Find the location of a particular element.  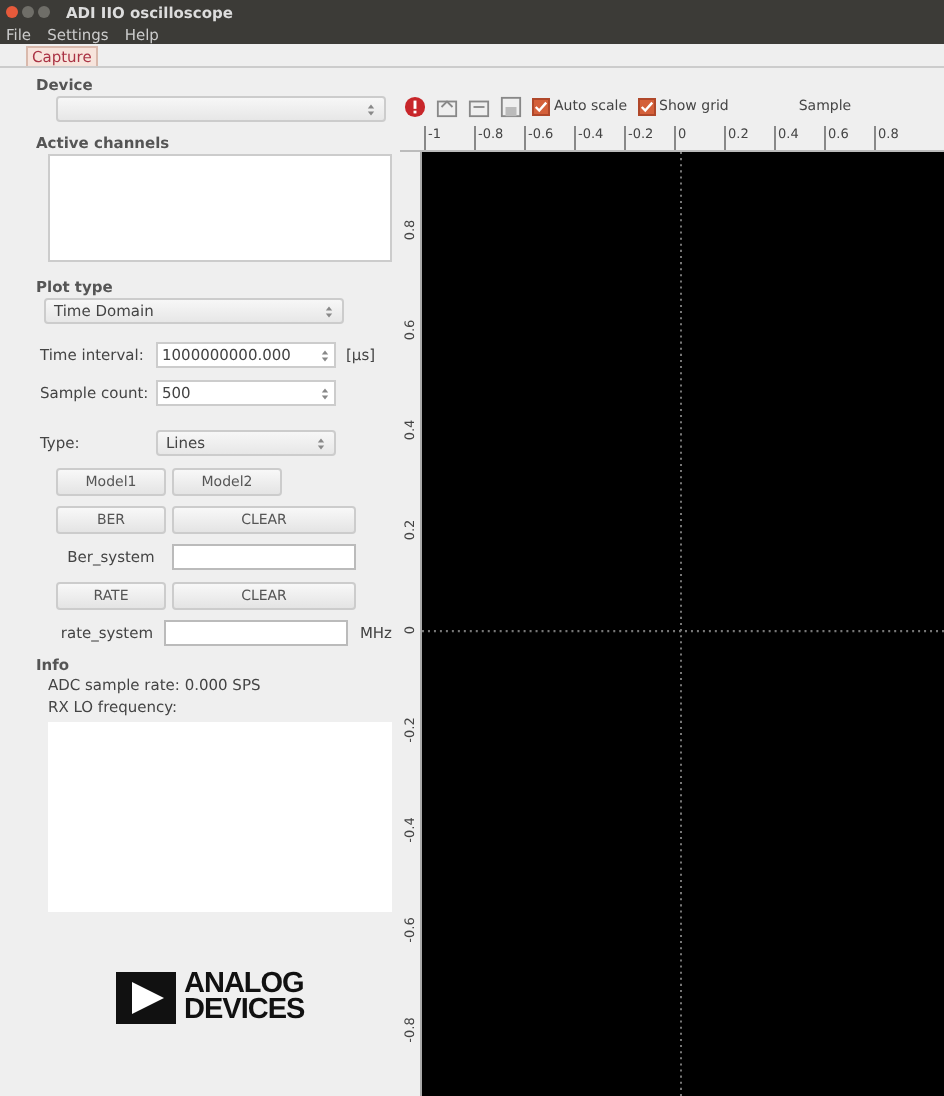

minimize-button is located at coordinates (28, 12).